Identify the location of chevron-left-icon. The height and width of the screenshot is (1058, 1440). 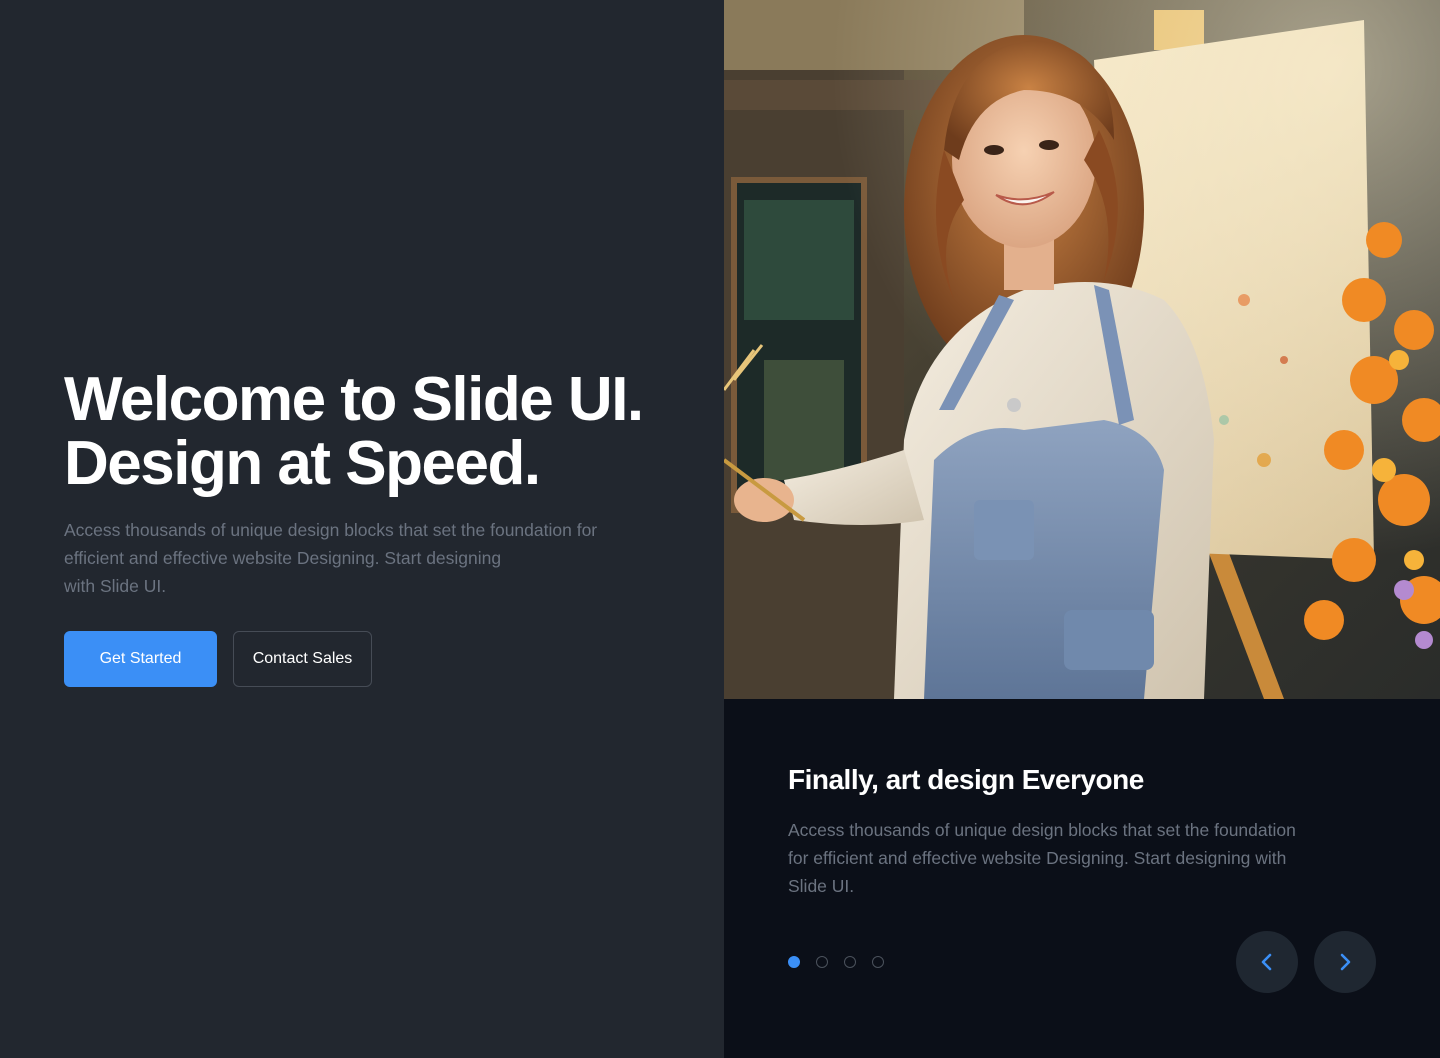
(1266, 962).